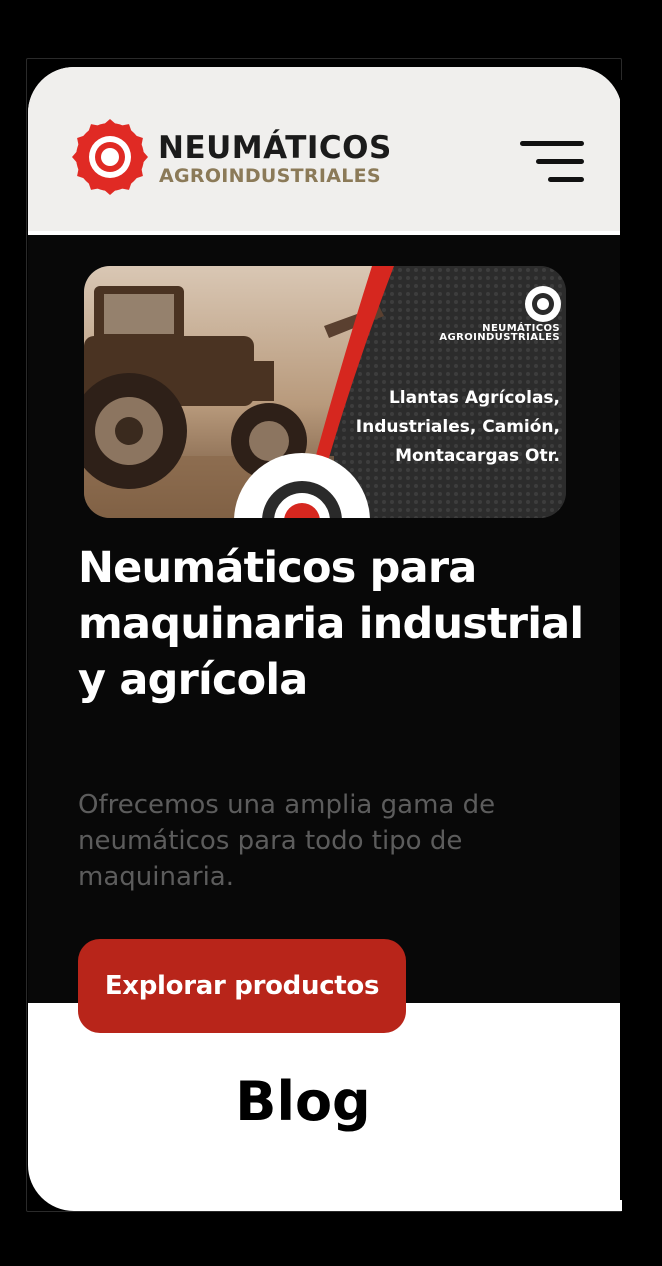 This screenshot has height=1266, width=662. What do you see at coordinates (275, 148) in the screenshot?
I see `brand-name: NEUMÁTICOS` at bounding box center [275, 148].